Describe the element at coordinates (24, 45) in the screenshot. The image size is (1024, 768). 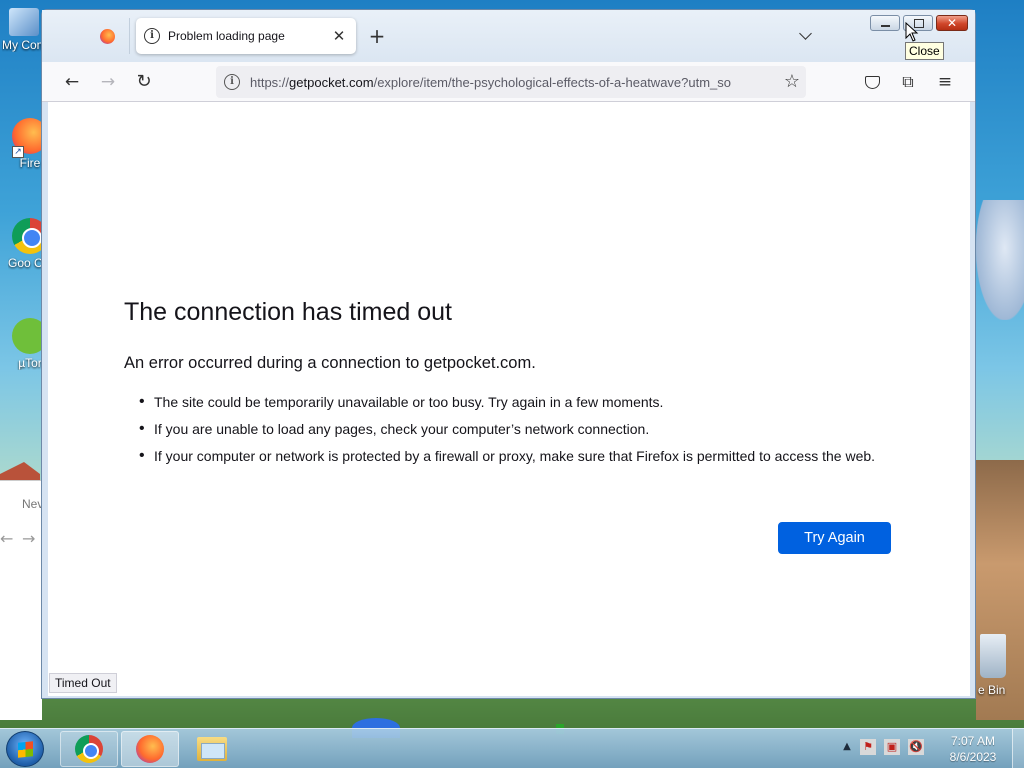
I see `desktop-icon-label: My Com` at that location.